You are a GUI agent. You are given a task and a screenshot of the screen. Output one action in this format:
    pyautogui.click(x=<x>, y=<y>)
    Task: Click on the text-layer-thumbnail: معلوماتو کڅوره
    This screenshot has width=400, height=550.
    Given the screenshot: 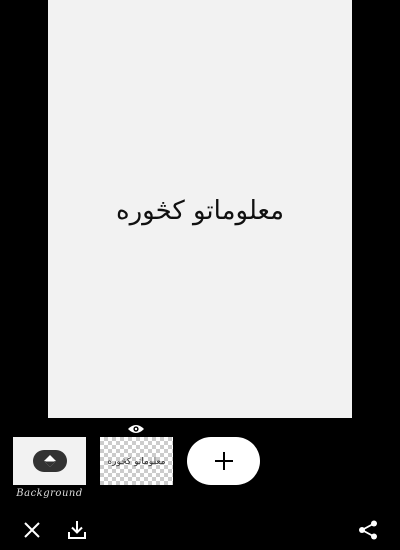 What is the action you would take?
    pyautogui.click(x=136, y=461)
    